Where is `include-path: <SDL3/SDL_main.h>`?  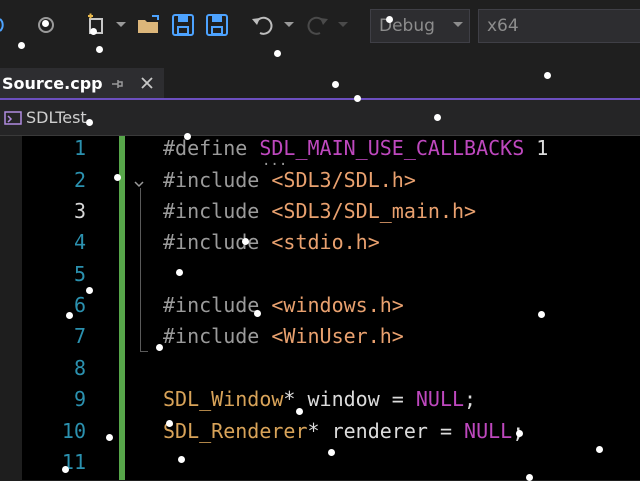 include-path: <SDL3/SDL_main.h> is located at coordinates (374, 211).